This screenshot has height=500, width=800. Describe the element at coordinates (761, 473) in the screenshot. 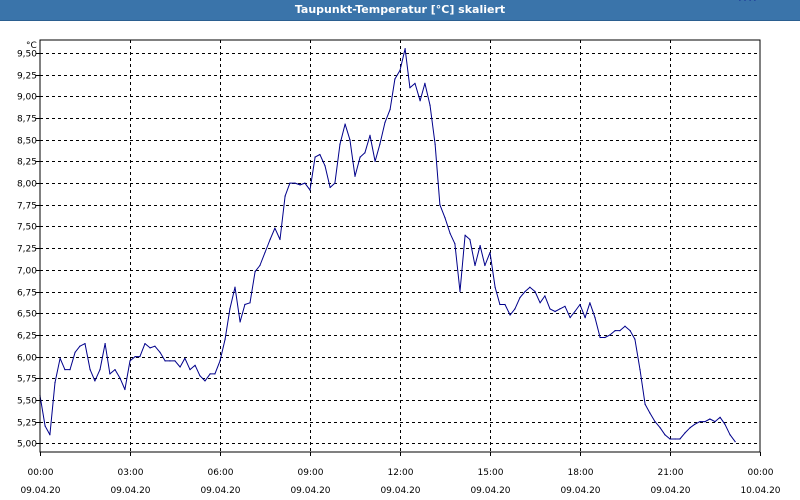

I see `x-tick-time-label: 00:00` at that location.